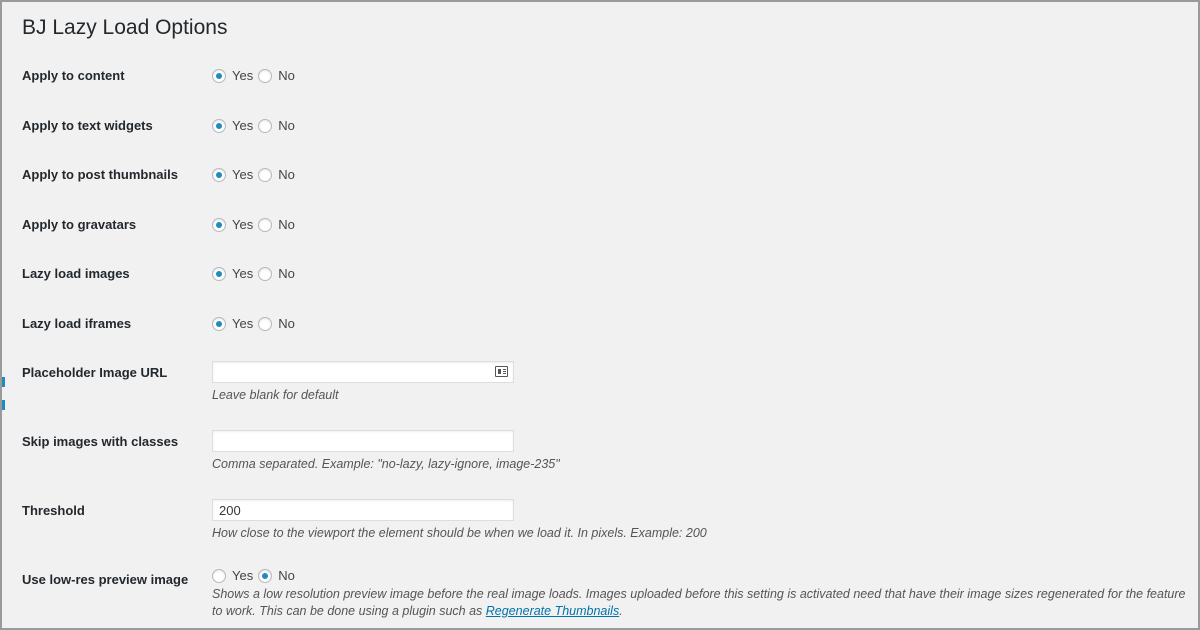 The width and height of the screenshot is (1200, 630). What do you see at coordinates (105, 579) in the screenshot?
I see `option-label: Use low-res preview image` at bounding box center [105, 579].